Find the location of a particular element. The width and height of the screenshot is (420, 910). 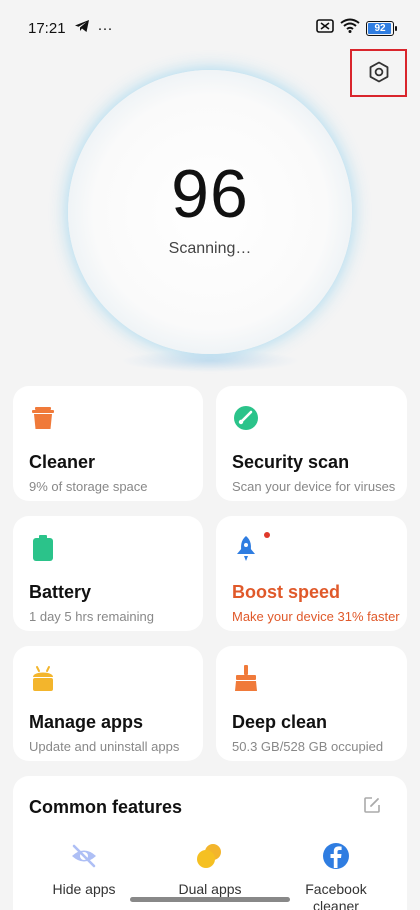

eye-off-icon is located at coordinates (84, 856).